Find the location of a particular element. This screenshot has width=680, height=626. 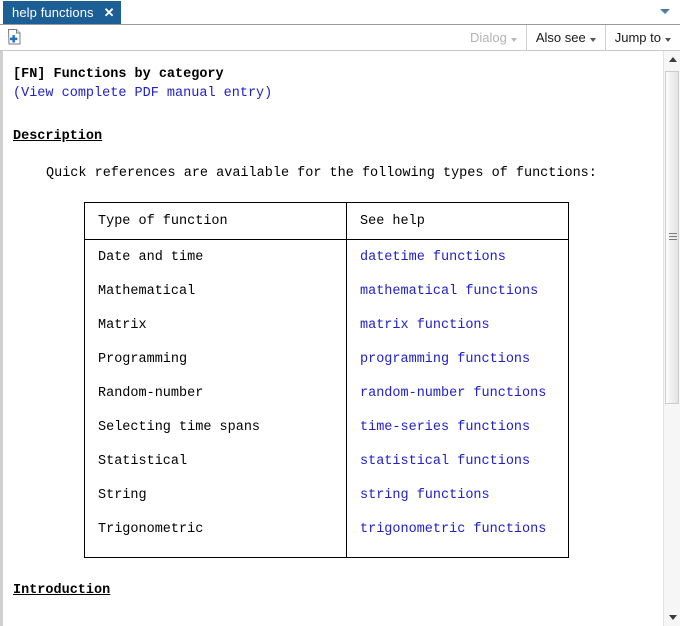

vertical-scrollbar is located at coordinates (671, 338).